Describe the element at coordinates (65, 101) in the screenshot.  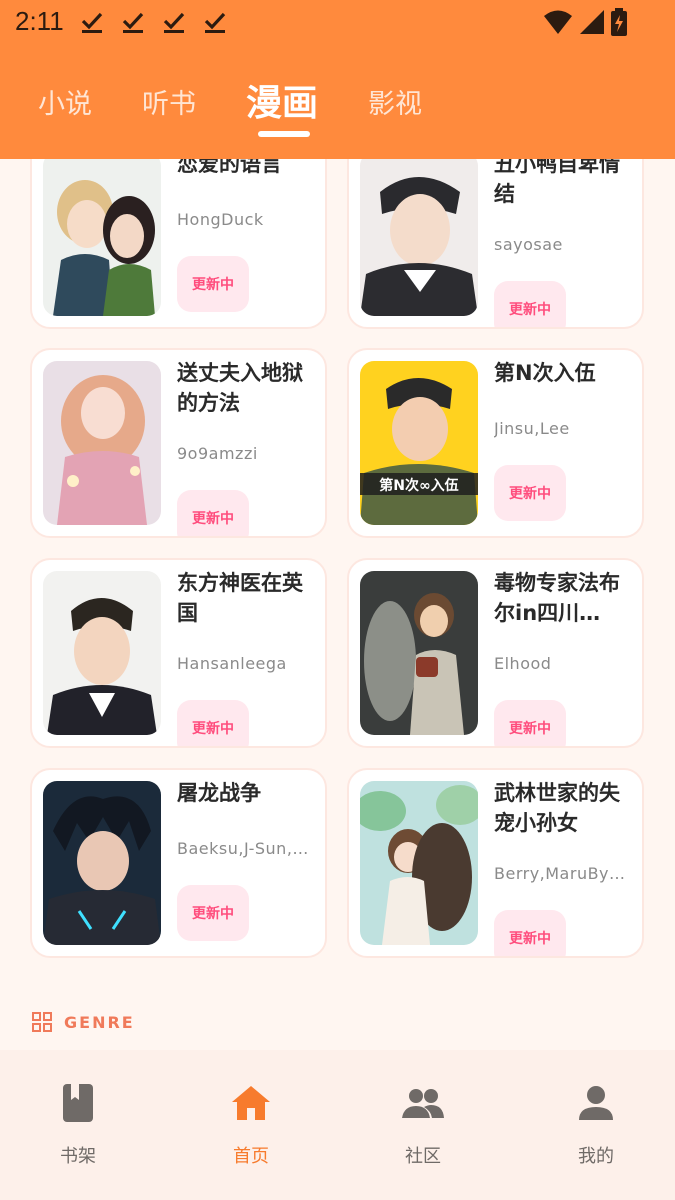
I see `tab-novel: 小说` at that location.